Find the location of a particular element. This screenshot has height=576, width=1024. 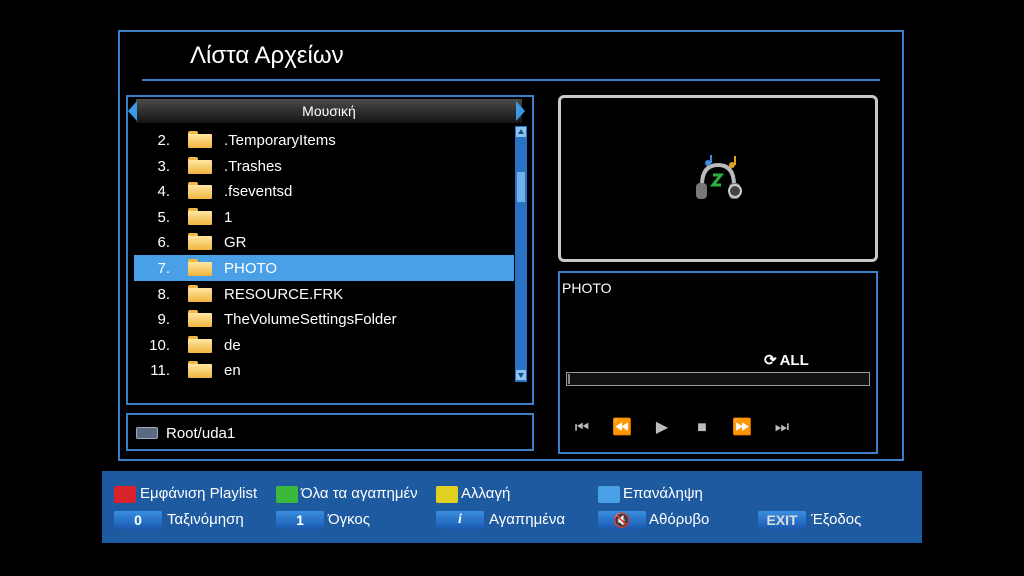

sort-label: Ταξινόμηση is located at coordinates (205, 519).